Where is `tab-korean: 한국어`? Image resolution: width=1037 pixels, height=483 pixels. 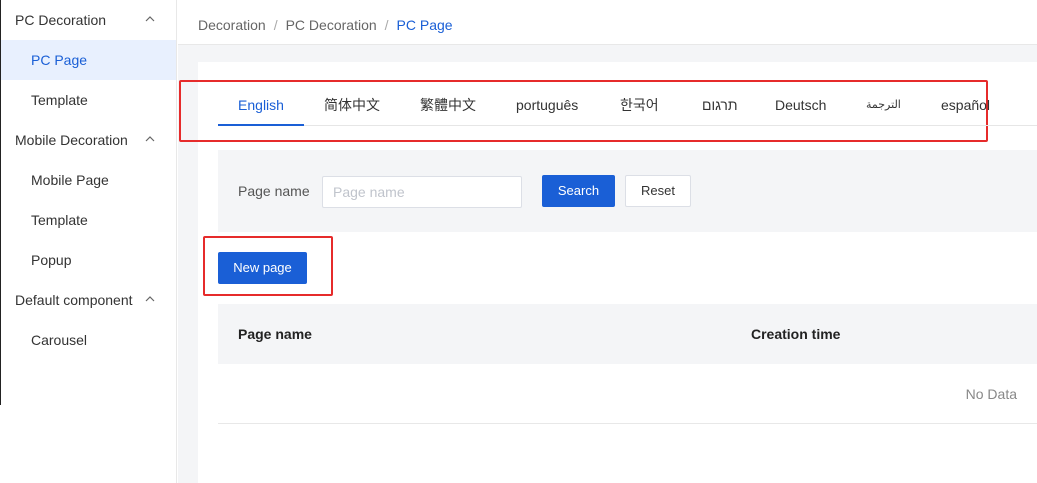 tab-korean: 한국어 is located at coordinates (639, 108).